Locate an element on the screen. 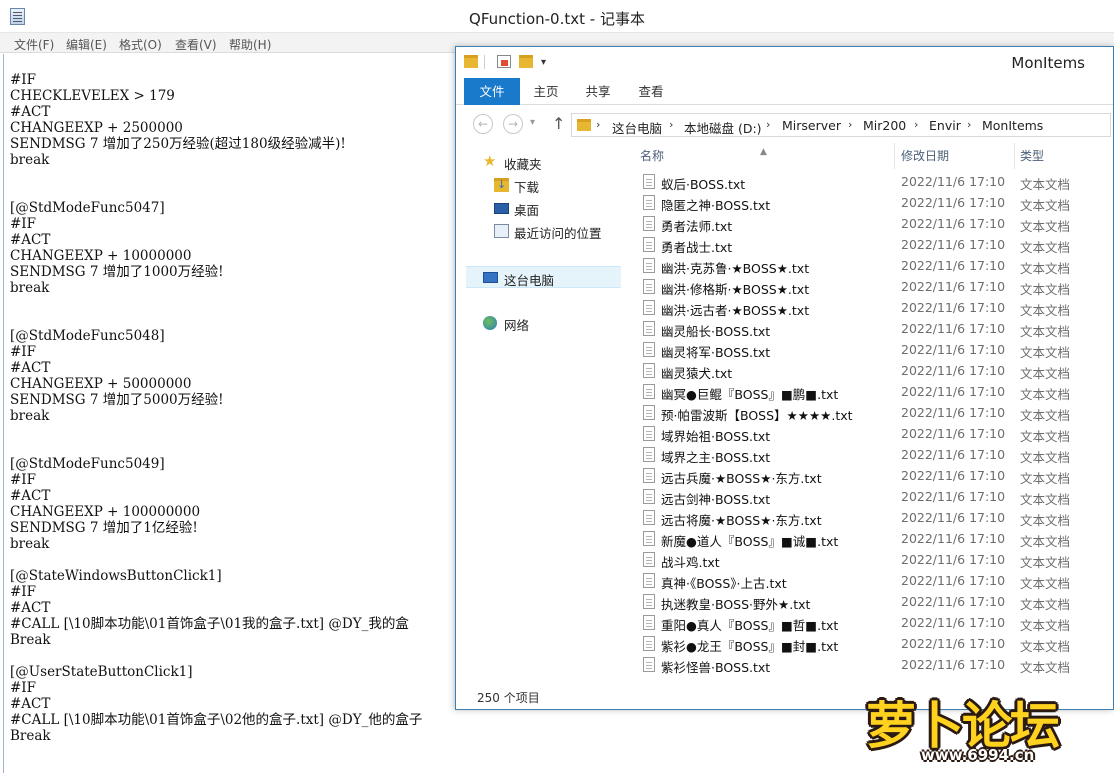 The width and height of the screenshot is (1114, 773). file-row: 勇者战士.txt 2022/11/6 17:10 文本文档 is located at coordinates (868, 244).